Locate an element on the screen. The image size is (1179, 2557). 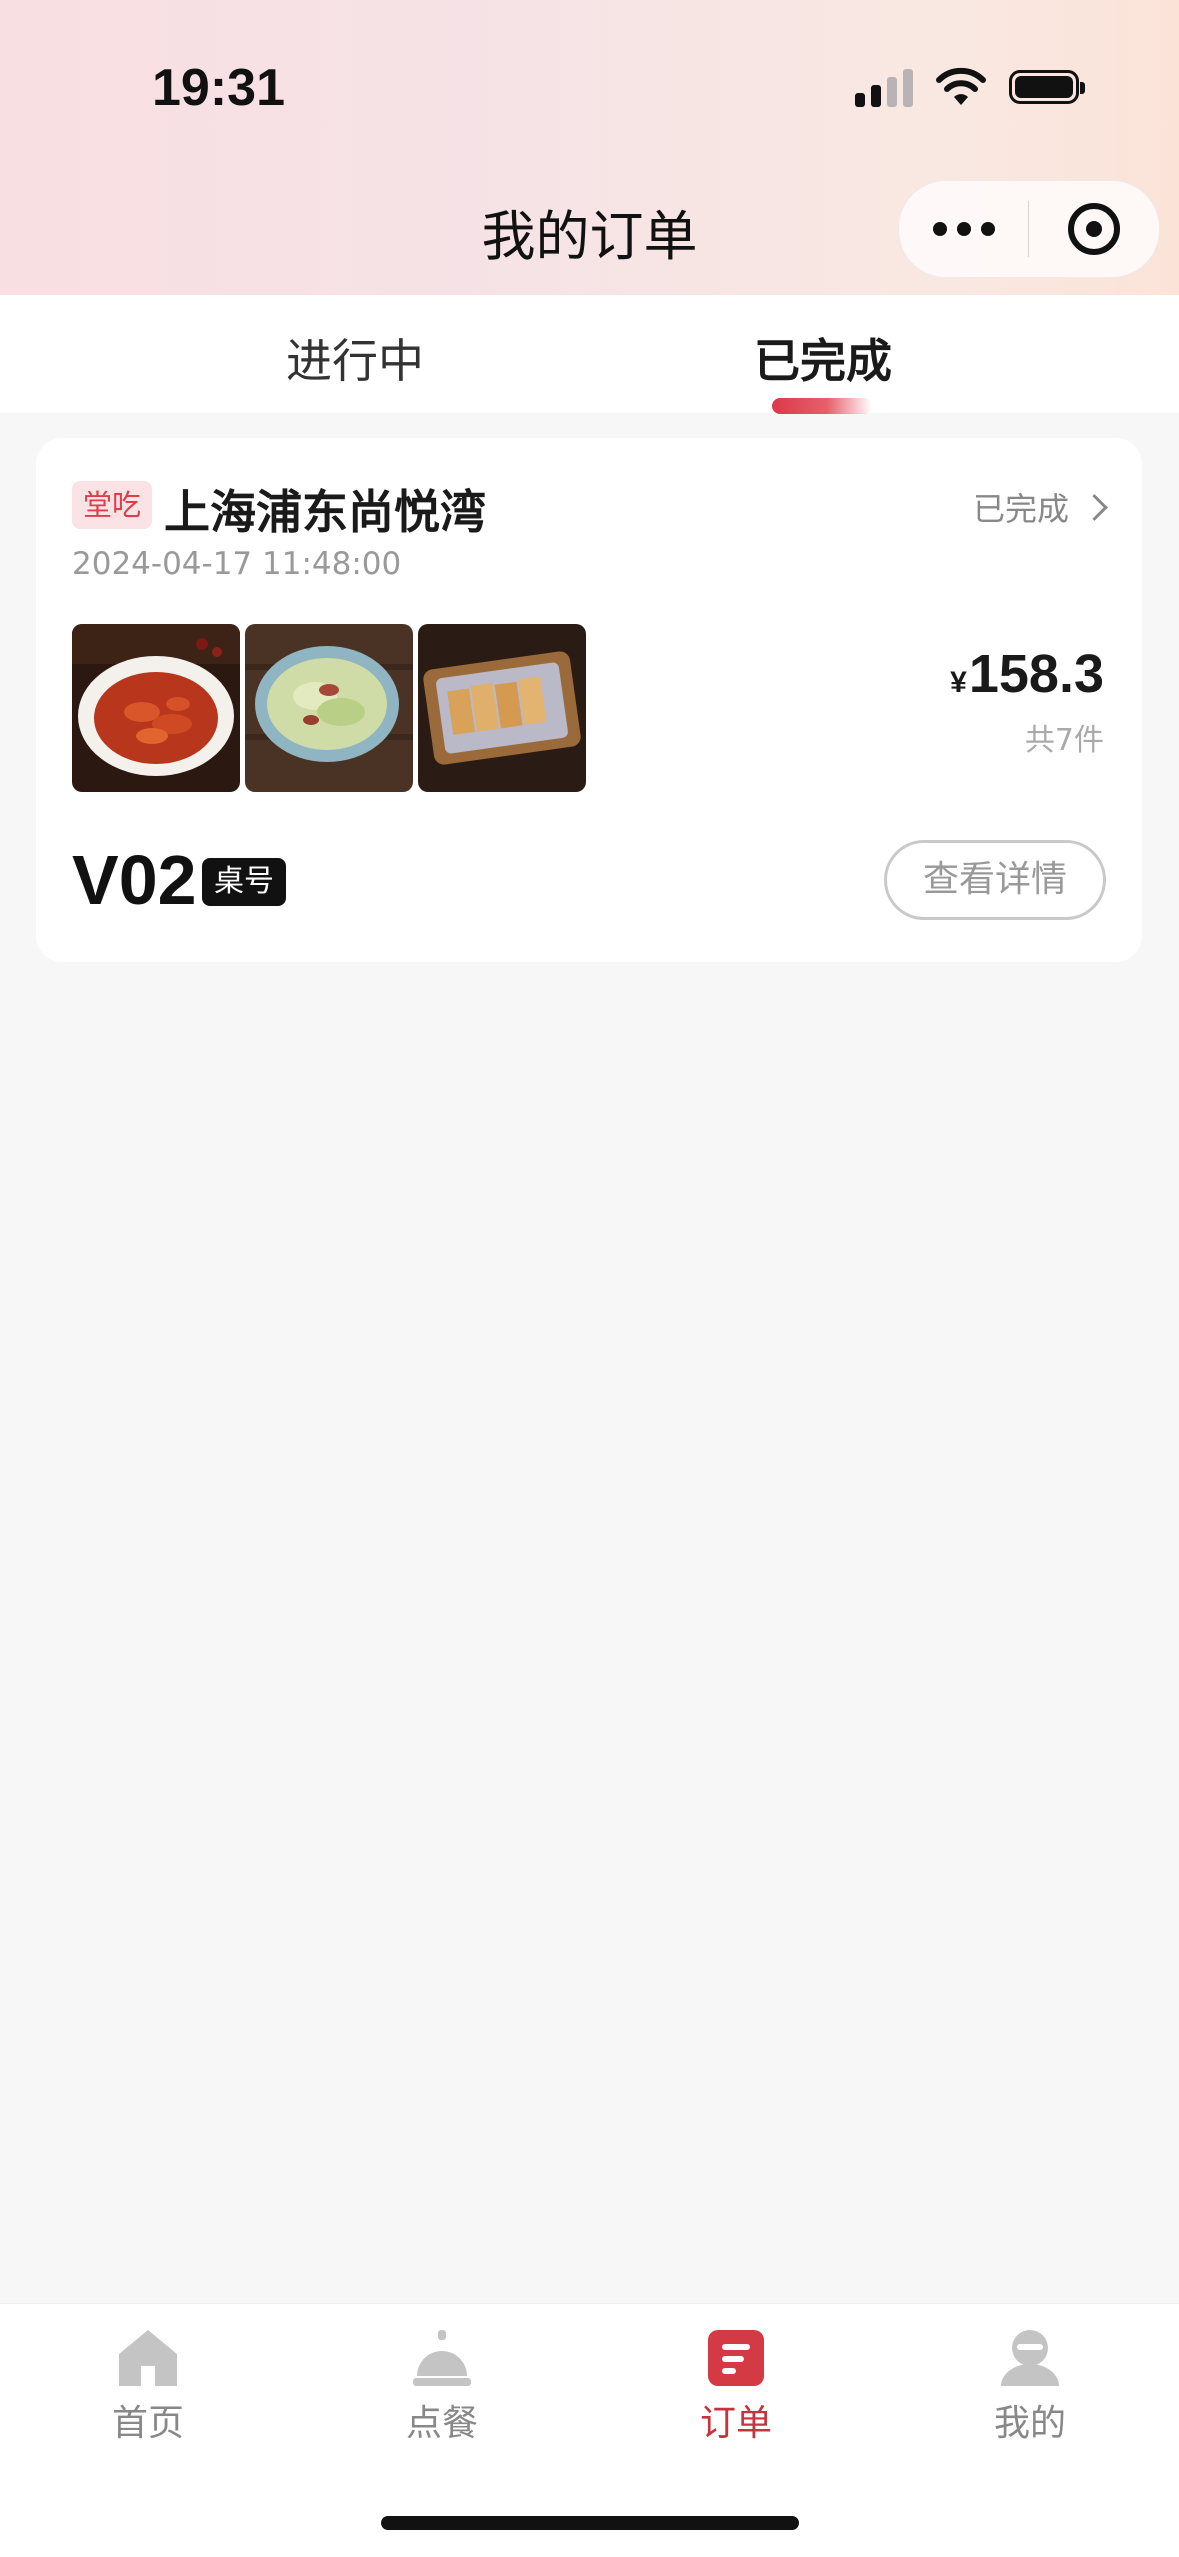
active-tab-indicator is located at coordinates (822, 406).